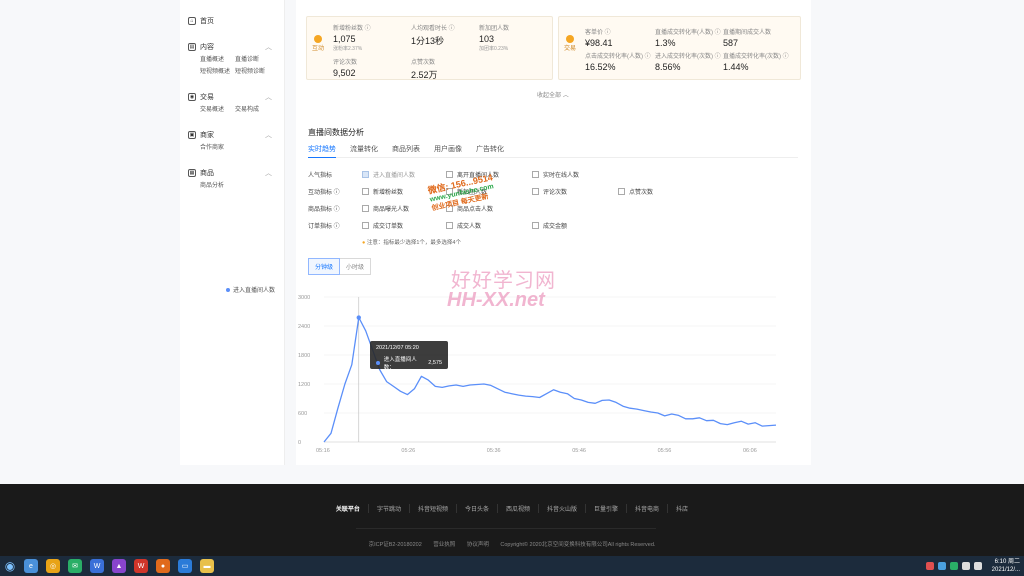 The height and width of the screenshot is (576, 1024). What do you see at coordinates (570, 39) in the screenshot?
I see `trade-badge-icon` at bounding box center [570, 39].